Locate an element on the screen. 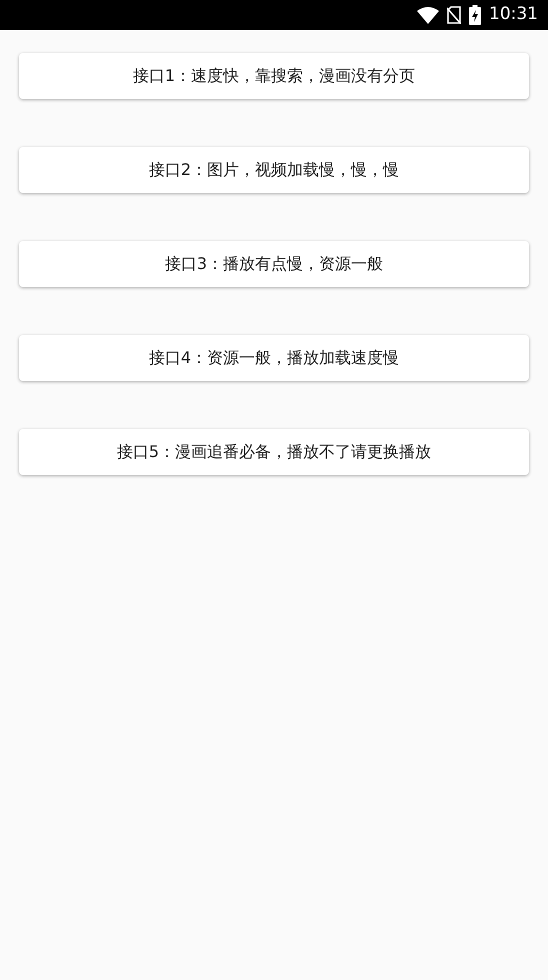 The image size is (548, 980). clock-time: 10:31 is located at coordinates (513, 14).